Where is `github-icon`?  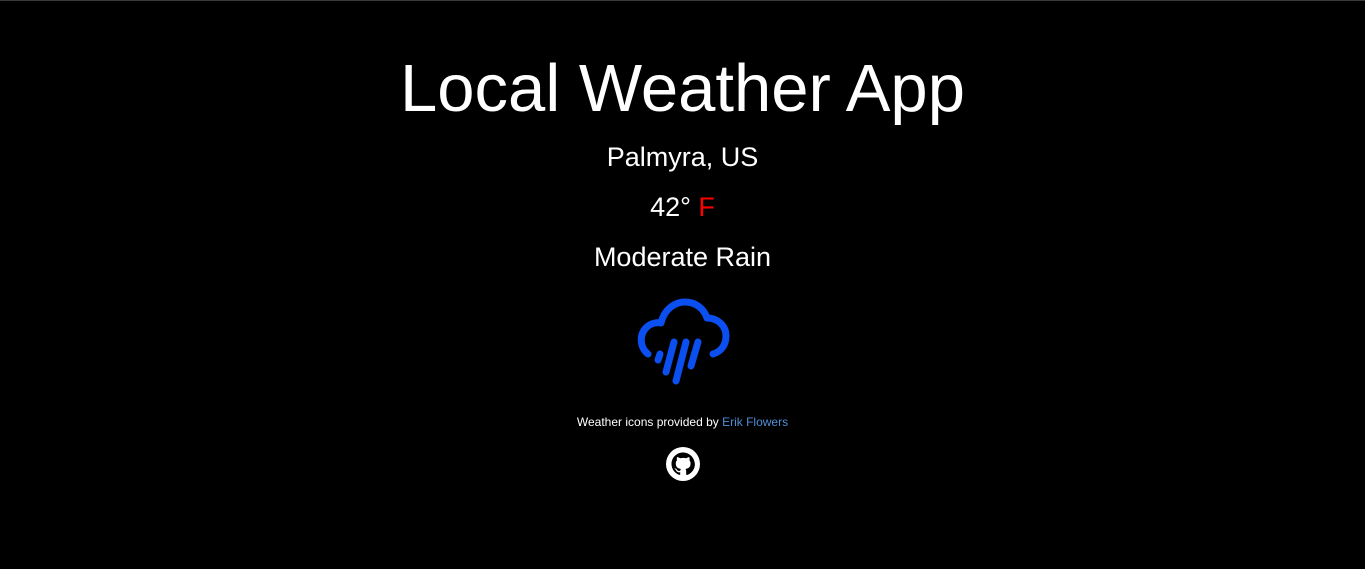
github-icon is located at coordinates (683, 464).